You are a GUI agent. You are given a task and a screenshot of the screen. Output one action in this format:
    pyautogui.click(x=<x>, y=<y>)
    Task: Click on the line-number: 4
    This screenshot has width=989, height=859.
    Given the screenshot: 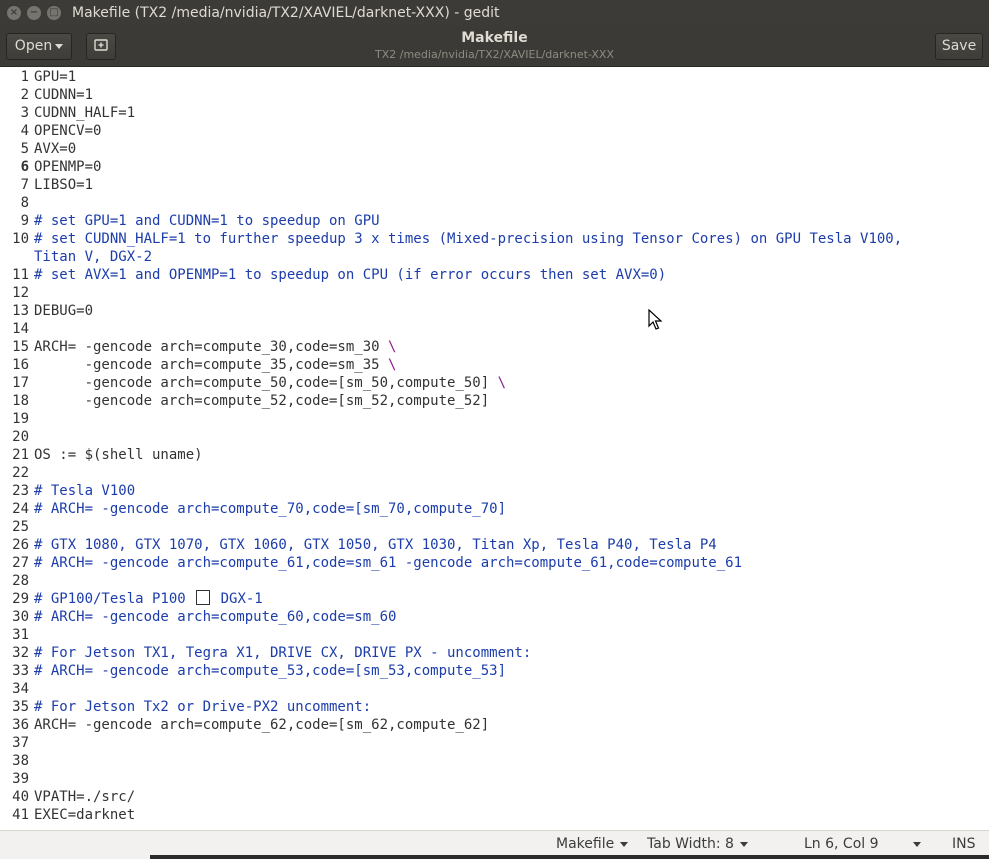 What is the action you would take?
    pyautogui.click(x=24, y=131)
    